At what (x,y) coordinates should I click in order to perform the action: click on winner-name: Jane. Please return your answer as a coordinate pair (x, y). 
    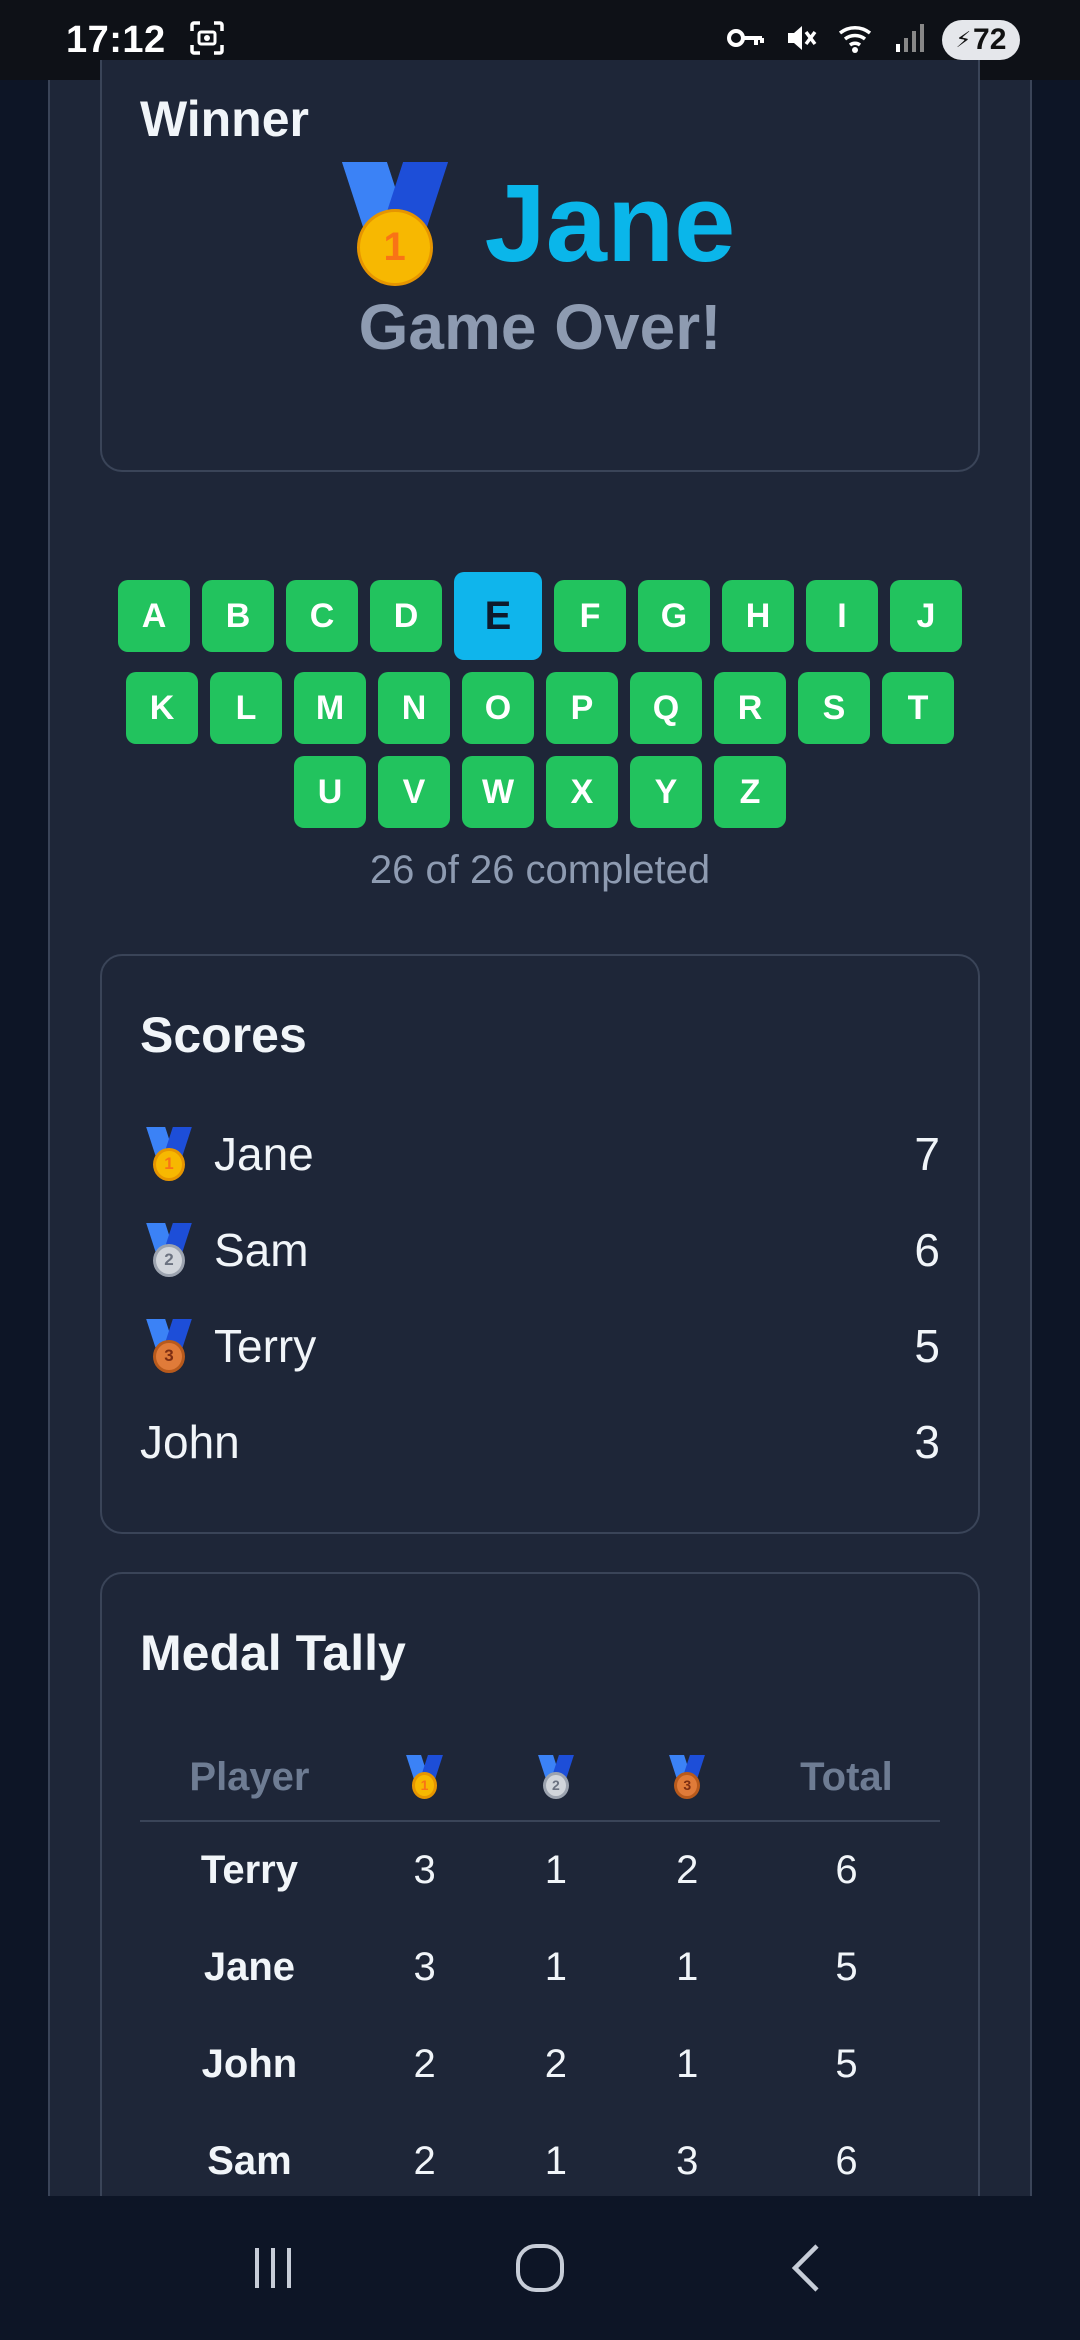
    Looking at the image, I should click on (610, 223).